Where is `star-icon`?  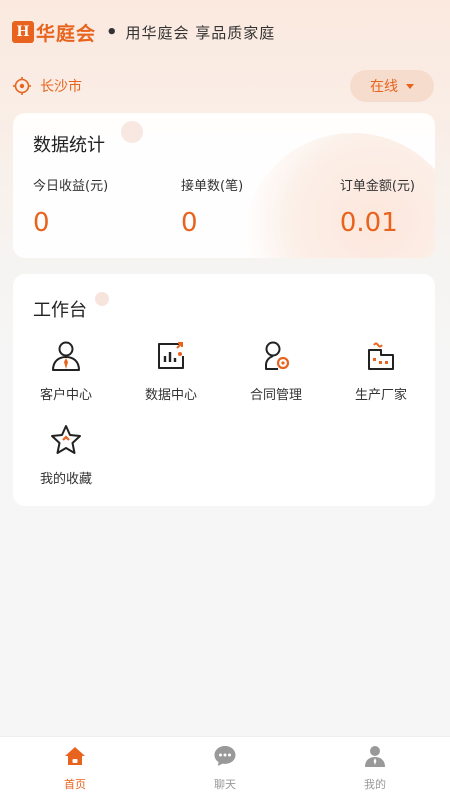 star-icon is located at coordinates (66, 439).